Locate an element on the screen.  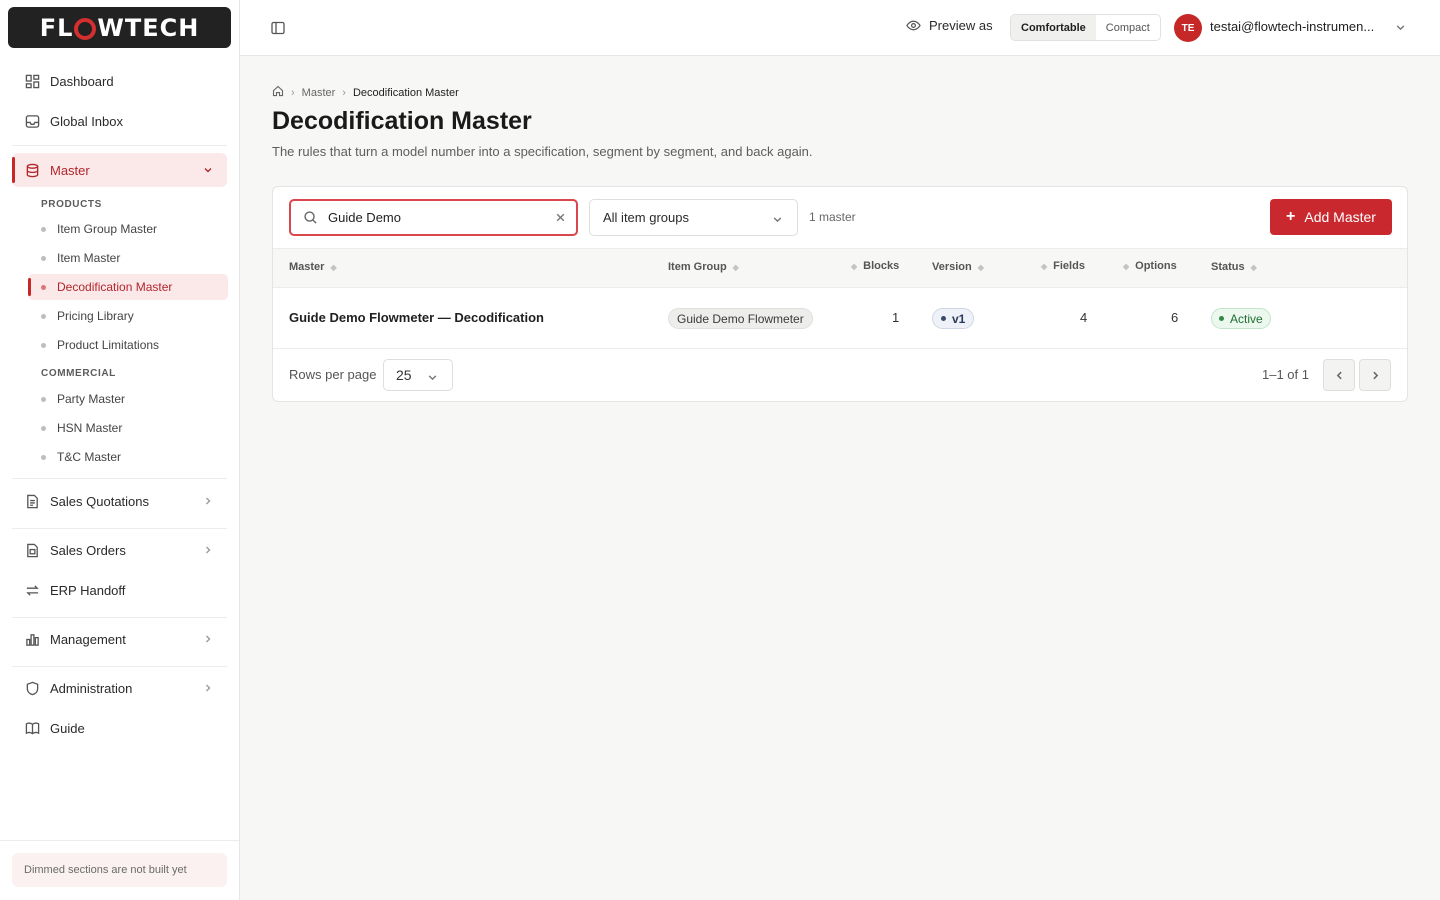
rows-per-page-select: 25 is located at coordinates (418, 375).